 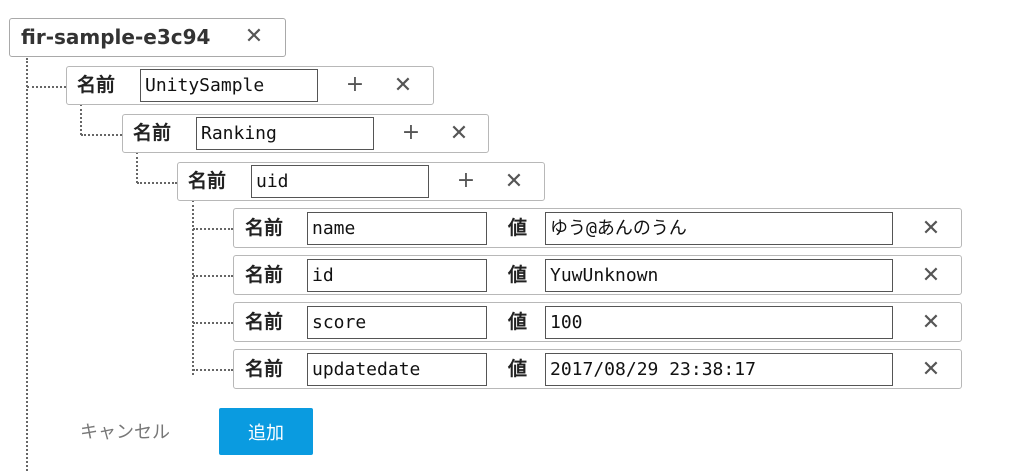 What do you see at coordinates (397, 275) in the screenshot?
I see `leaf-name-input: id` at bounding box center [397, 275].